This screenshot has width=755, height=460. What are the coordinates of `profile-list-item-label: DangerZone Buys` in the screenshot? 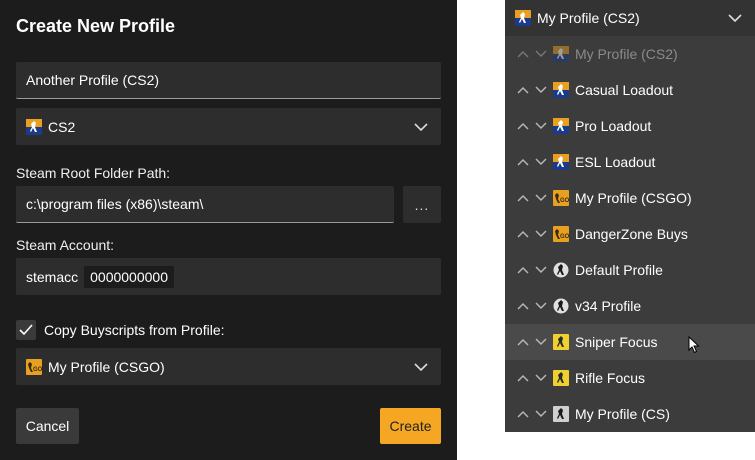 It's located at (631, 234).